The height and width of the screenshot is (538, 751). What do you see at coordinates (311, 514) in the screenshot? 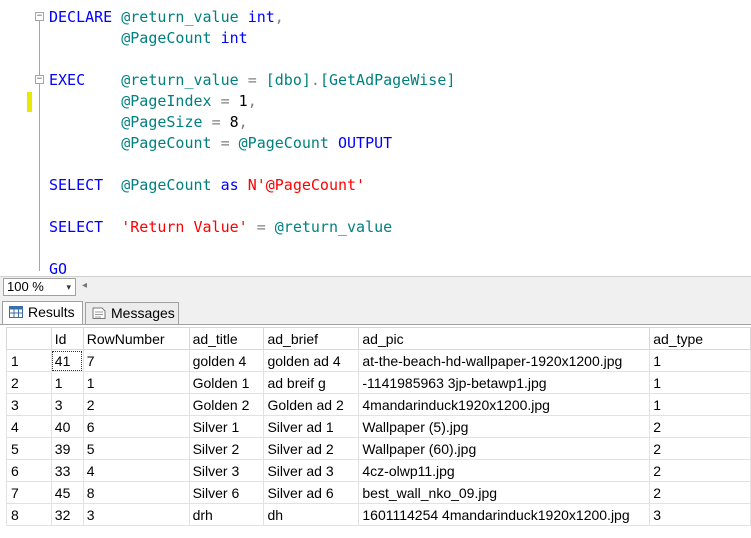
I see `table-cell: dh` at bounding box center [311, 514].